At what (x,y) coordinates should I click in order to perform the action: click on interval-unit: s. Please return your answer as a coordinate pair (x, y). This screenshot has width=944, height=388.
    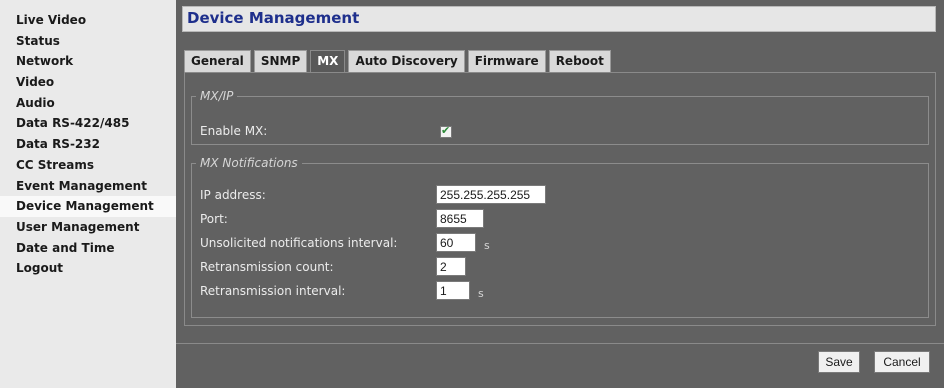
    Looking at the image, I should click on (487, 245).